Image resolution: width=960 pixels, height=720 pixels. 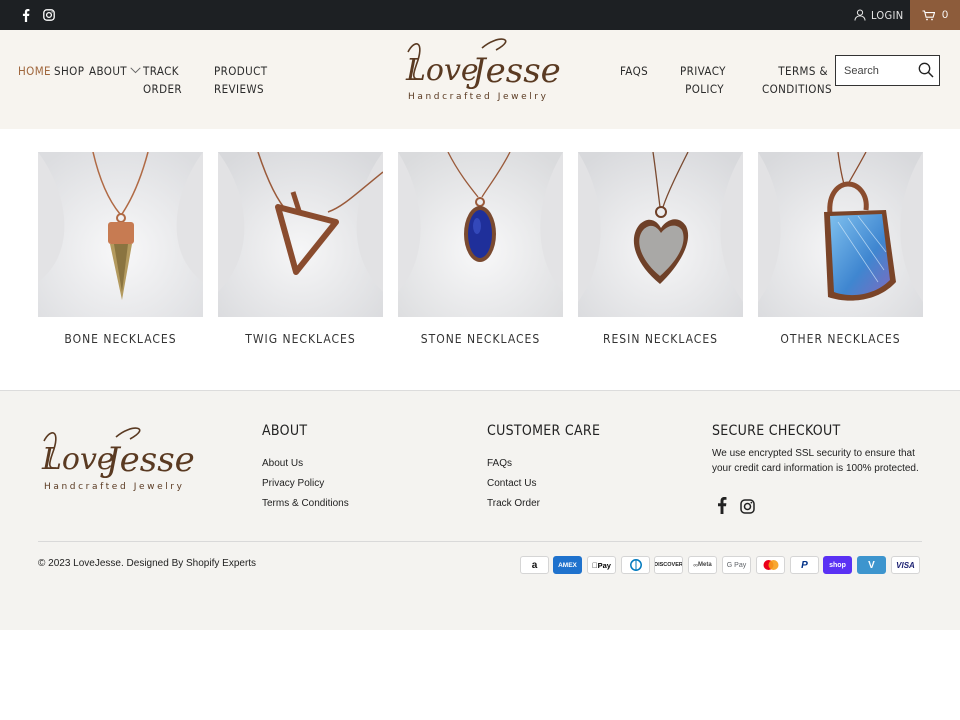 I want to click on nav-shop: SHOP, so click(x=69, y=71).